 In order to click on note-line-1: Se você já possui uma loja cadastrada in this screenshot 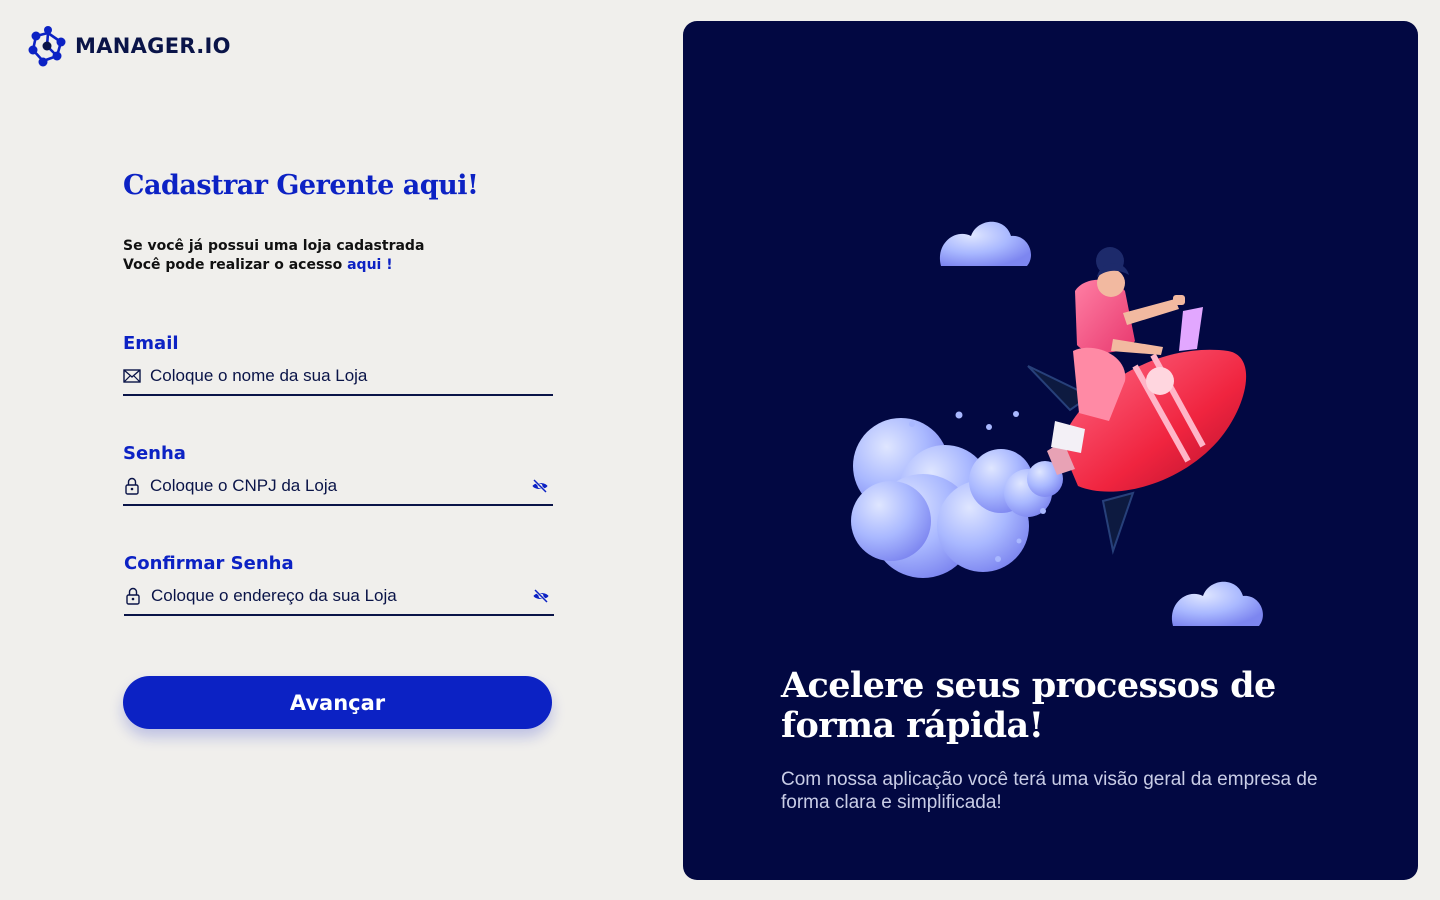, I will do `click(274, 246)`.